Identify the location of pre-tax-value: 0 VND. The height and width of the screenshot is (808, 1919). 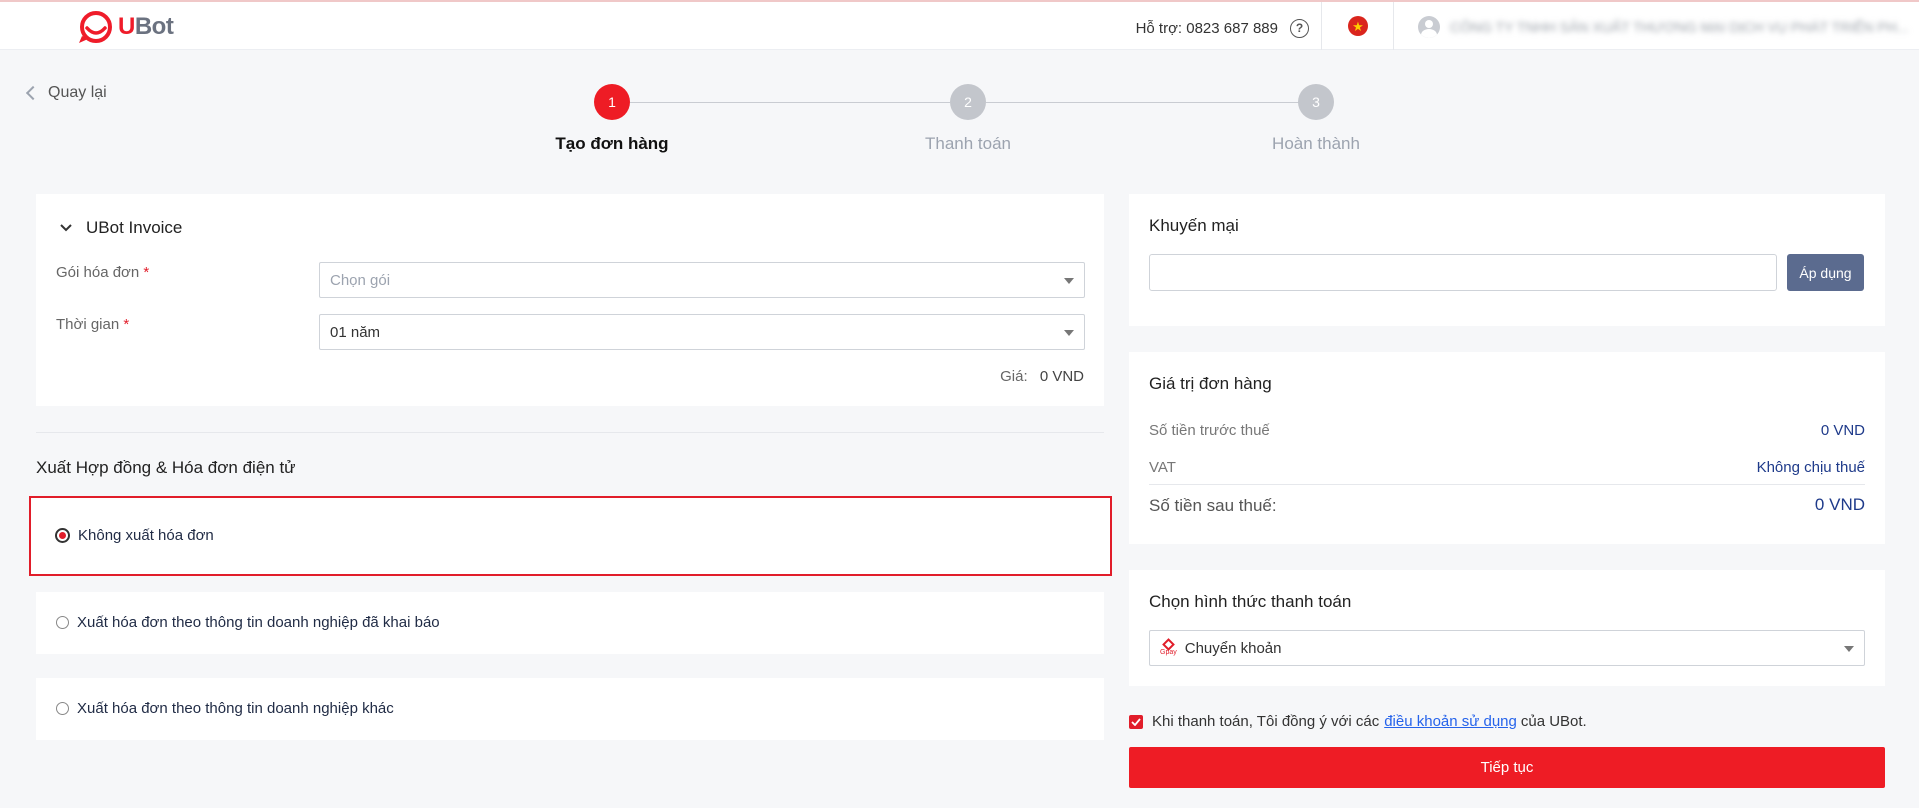
(1842, 430).